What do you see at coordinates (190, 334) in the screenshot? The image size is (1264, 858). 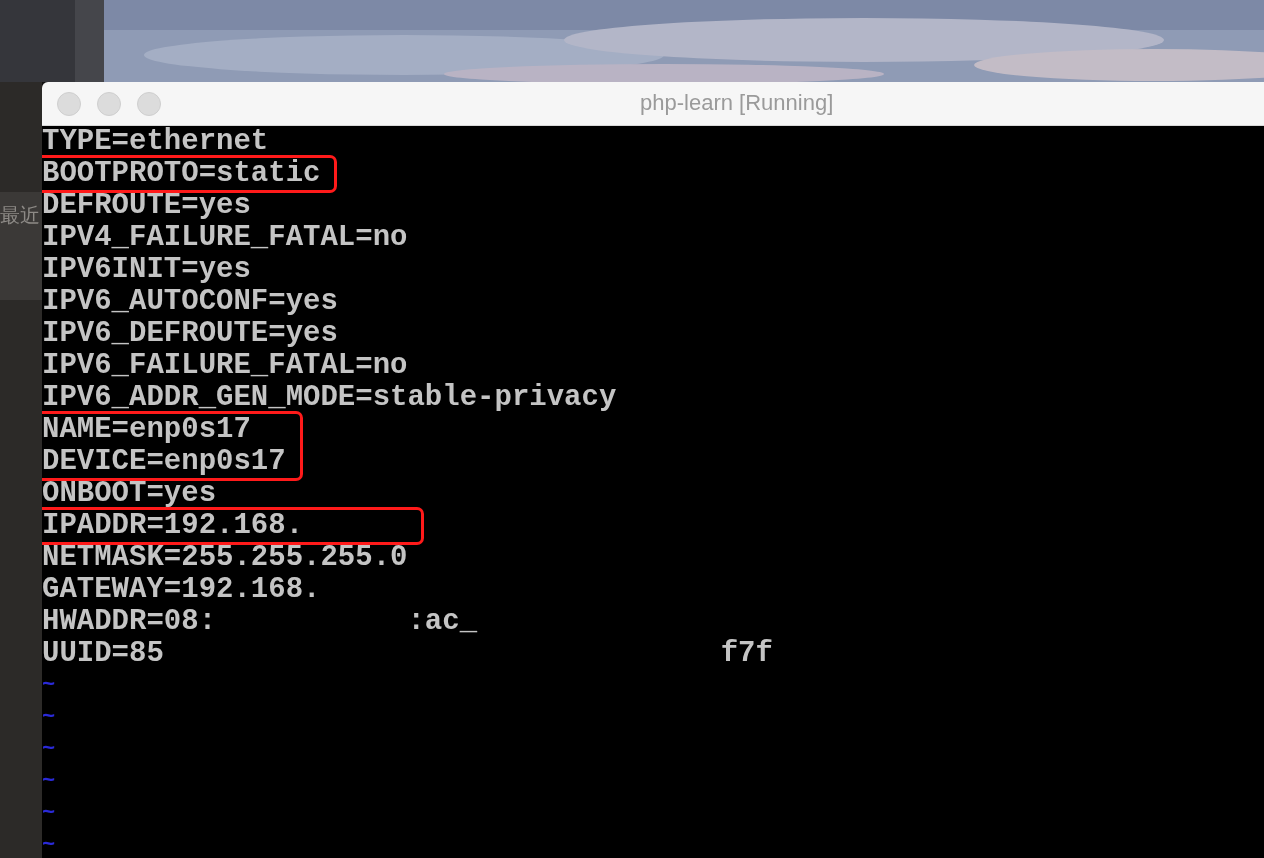 I see `config-line: IPV6_DEFROUTE=yes` at bounding box center [190, 334].